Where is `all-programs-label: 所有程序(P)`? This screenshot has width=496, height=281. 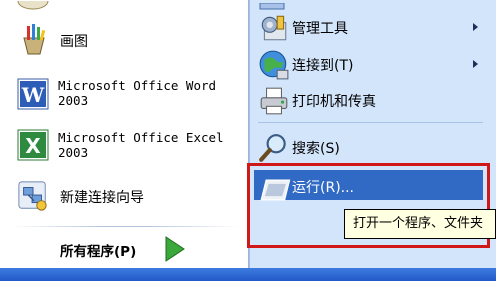 all-programs-label: 所有程序(P) is located at coordinates (98, 252).